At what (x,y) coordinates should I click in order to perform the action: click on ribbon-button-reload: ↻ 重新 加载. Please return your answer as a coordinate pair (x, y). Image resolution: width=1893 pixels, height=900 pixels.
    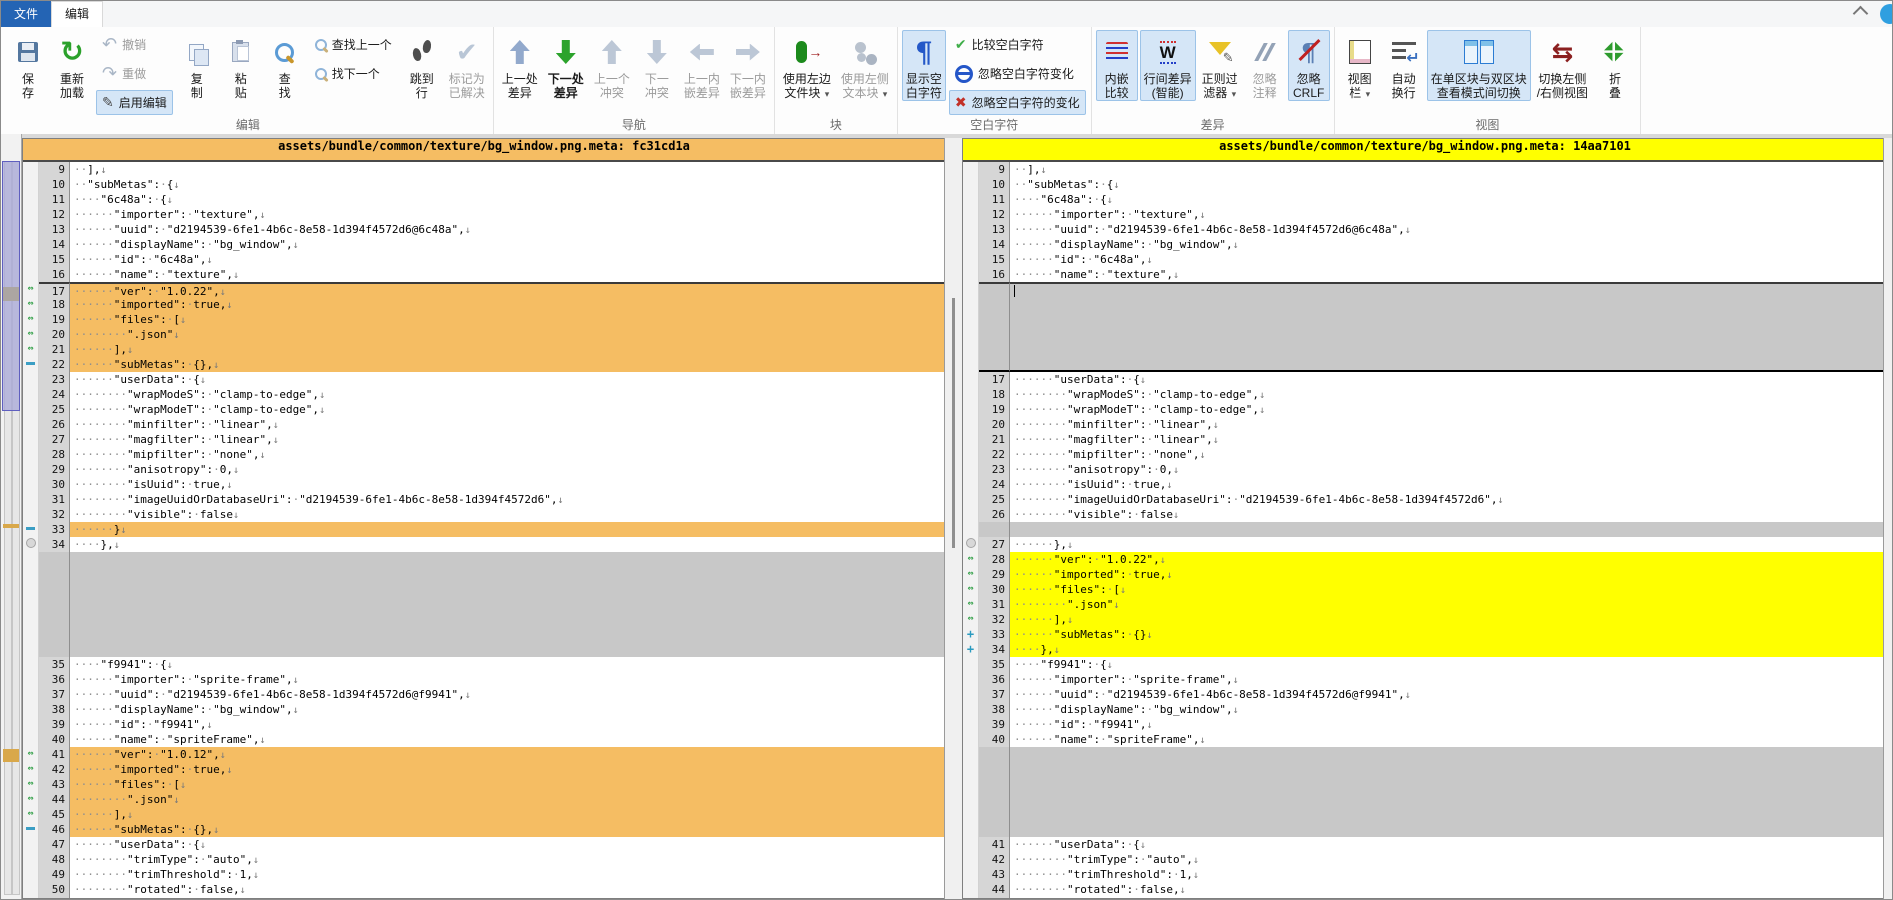
    Looking at the image, I should click on (72, 65).